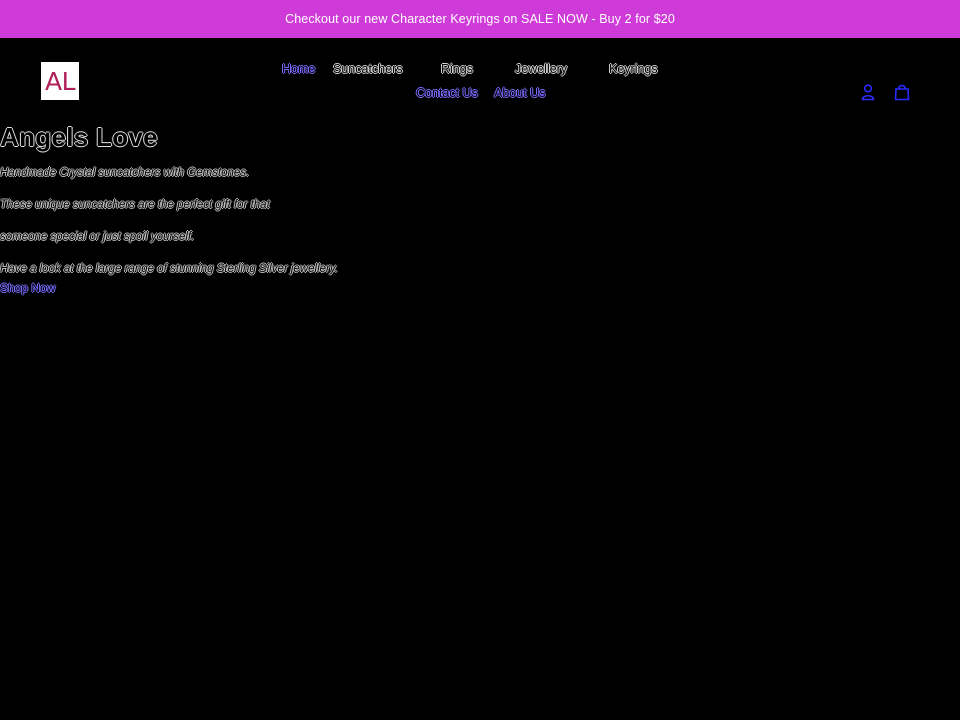  I want to click on cart-icon, so click(902, 92).